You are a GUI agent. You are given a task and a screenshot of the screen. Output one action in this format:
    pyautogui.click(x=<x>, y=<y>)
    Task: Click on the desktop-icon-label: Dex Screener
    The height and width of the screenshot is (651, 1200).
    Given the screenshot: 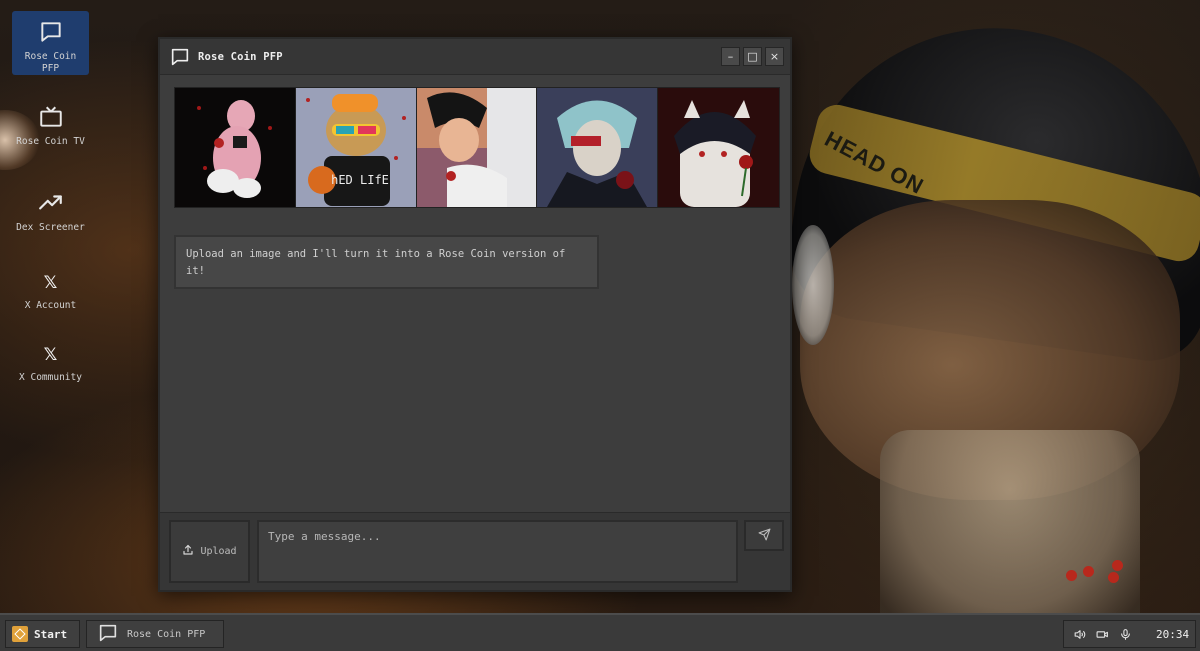 What is the action you would take?
    pyautogui.click(x=50, y=227)
    